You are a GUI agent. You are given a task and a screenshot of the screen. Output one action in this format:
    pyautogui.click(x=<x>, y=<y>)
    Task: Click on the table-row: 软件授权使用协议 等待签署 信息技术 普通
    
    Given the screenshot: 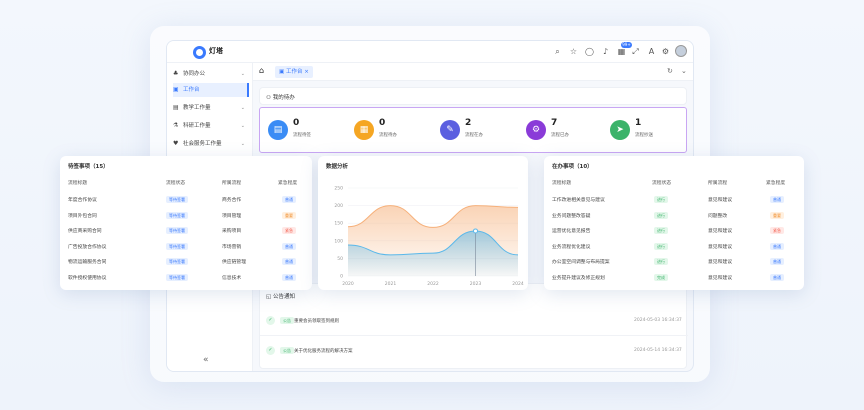 What is the action you would take?
    pyautogui.click(x=186, y=279)
    